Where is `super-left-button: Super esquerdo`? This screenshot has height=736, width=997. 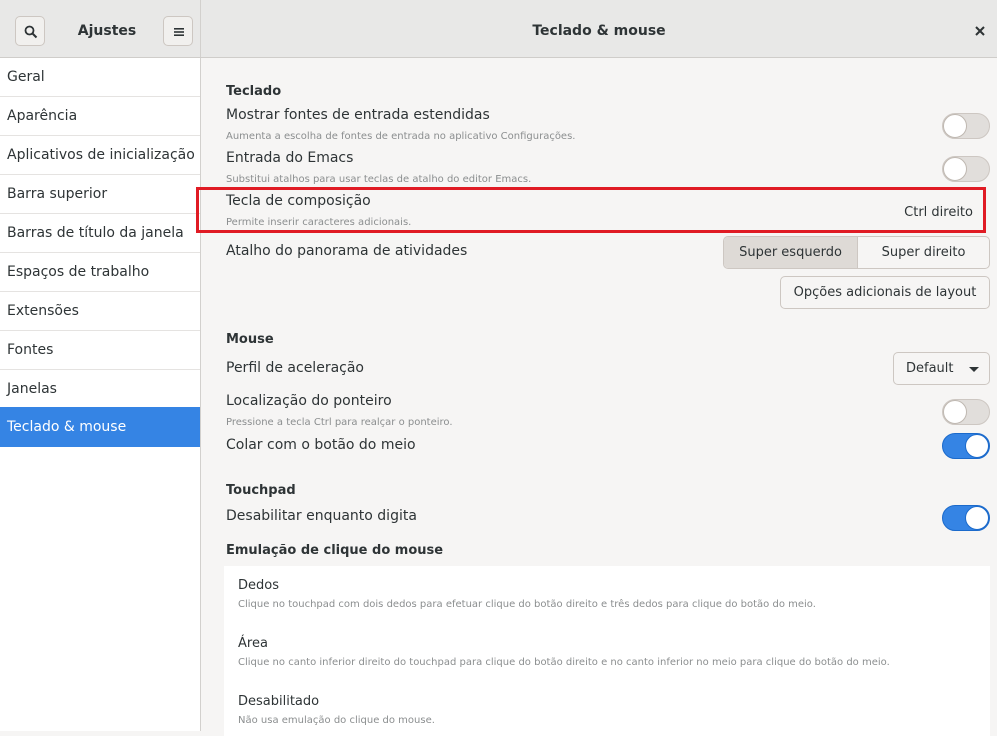 super-left-button: Super esquerdo is located at coordinates (791, 252).